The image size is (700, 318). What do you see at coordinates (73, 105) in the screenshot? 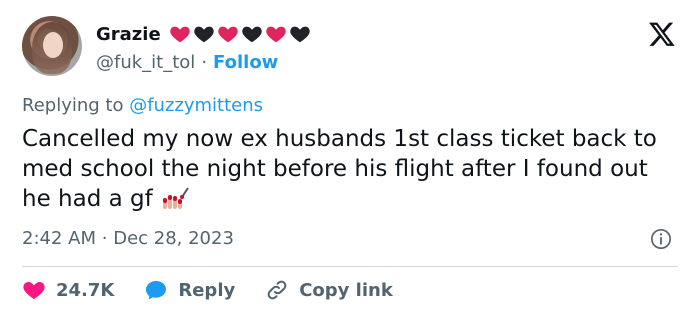
I see `replying-prefix: Replying to` at bounding box center [73, 105].